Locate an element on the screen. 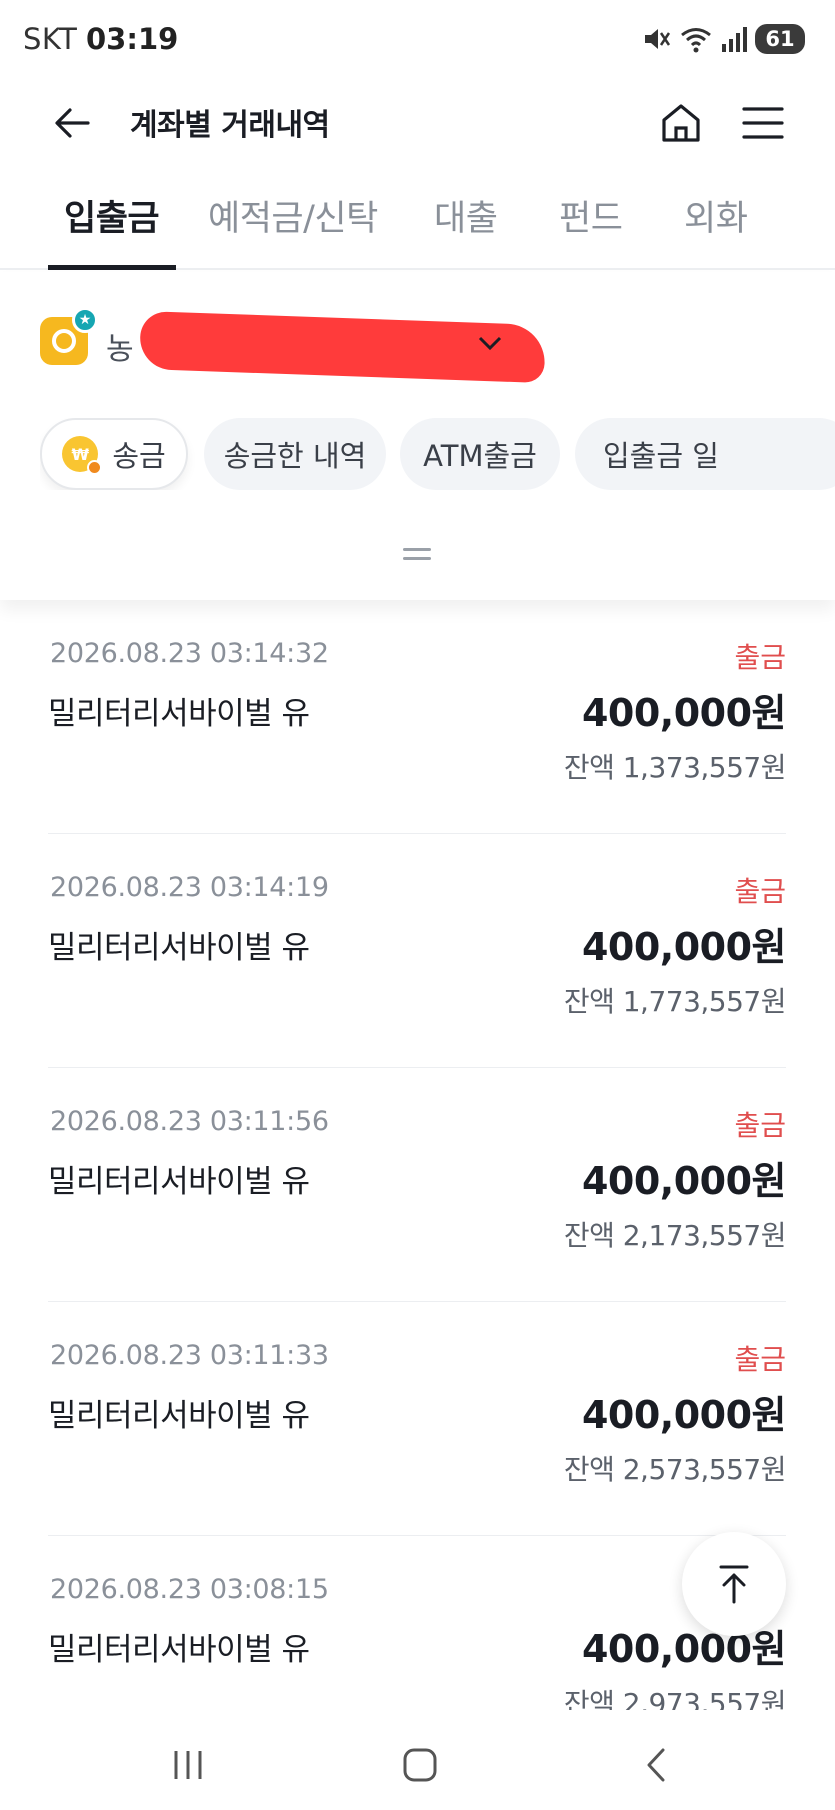 This screenshot has height=1810, width=835. battery-level: 61 is located at coordinates (780, 39).